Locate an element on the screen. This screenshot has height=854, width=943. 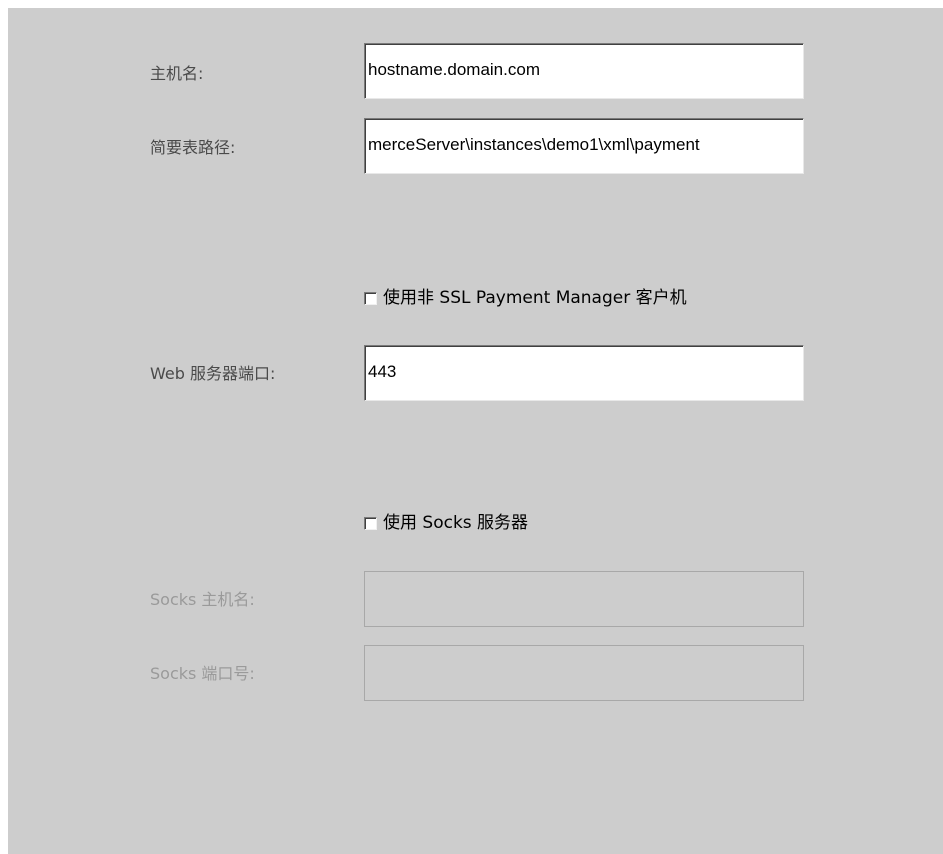
profile-path-input is located at coordinates (584, 146).